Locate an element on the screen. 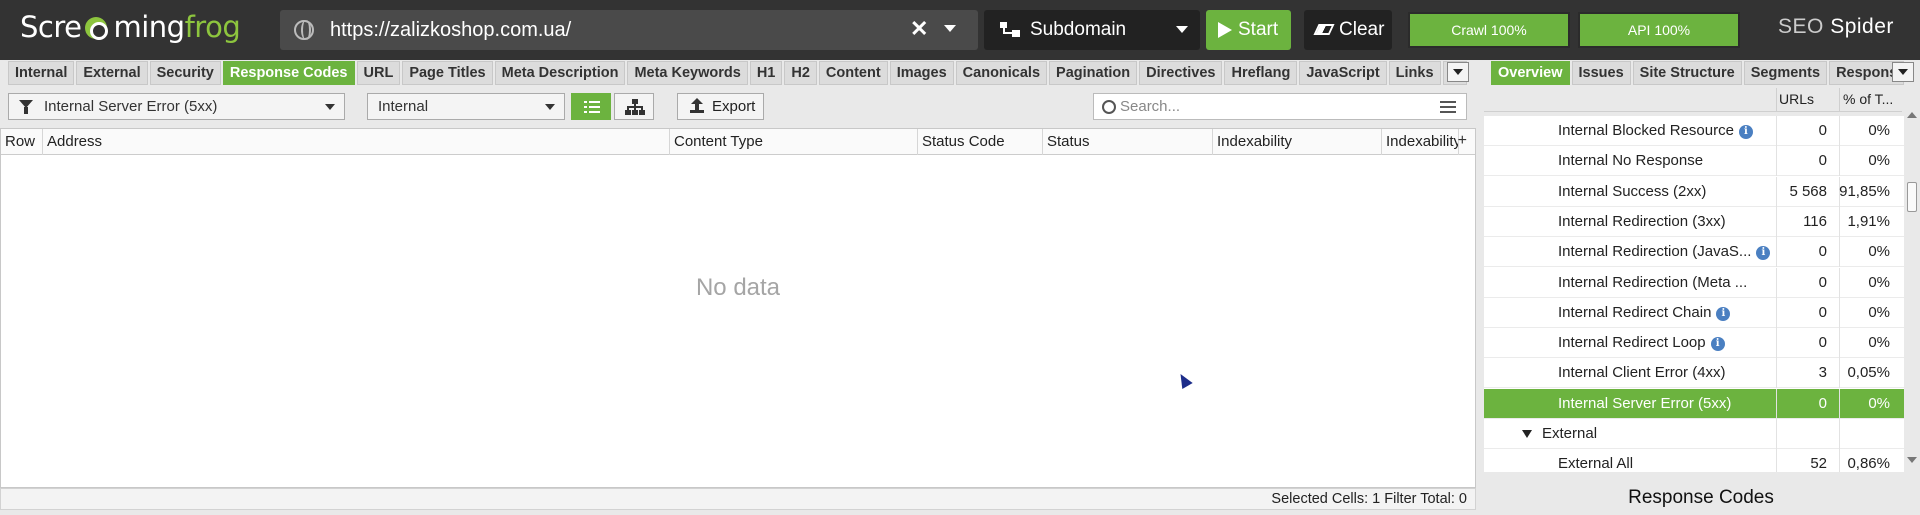 The width and height of the screenshot is (1920, 515). overview-row-label: Internal Redirect Chain i is located at coordinates (1644, 313).